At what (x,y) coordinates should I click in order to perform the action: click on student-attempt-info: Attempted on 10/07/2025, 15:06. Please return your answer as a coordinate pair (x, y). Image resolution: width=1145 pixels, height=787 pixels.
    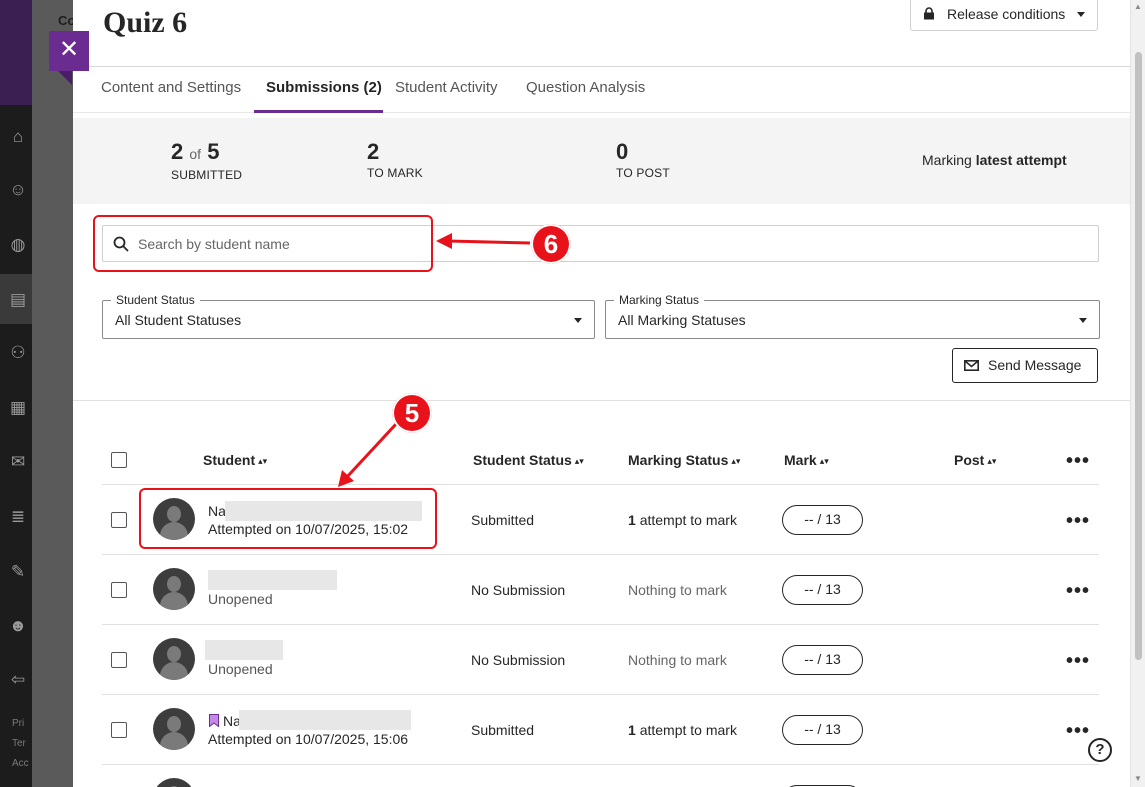
    Looking at the image, I should click on (308, 739).